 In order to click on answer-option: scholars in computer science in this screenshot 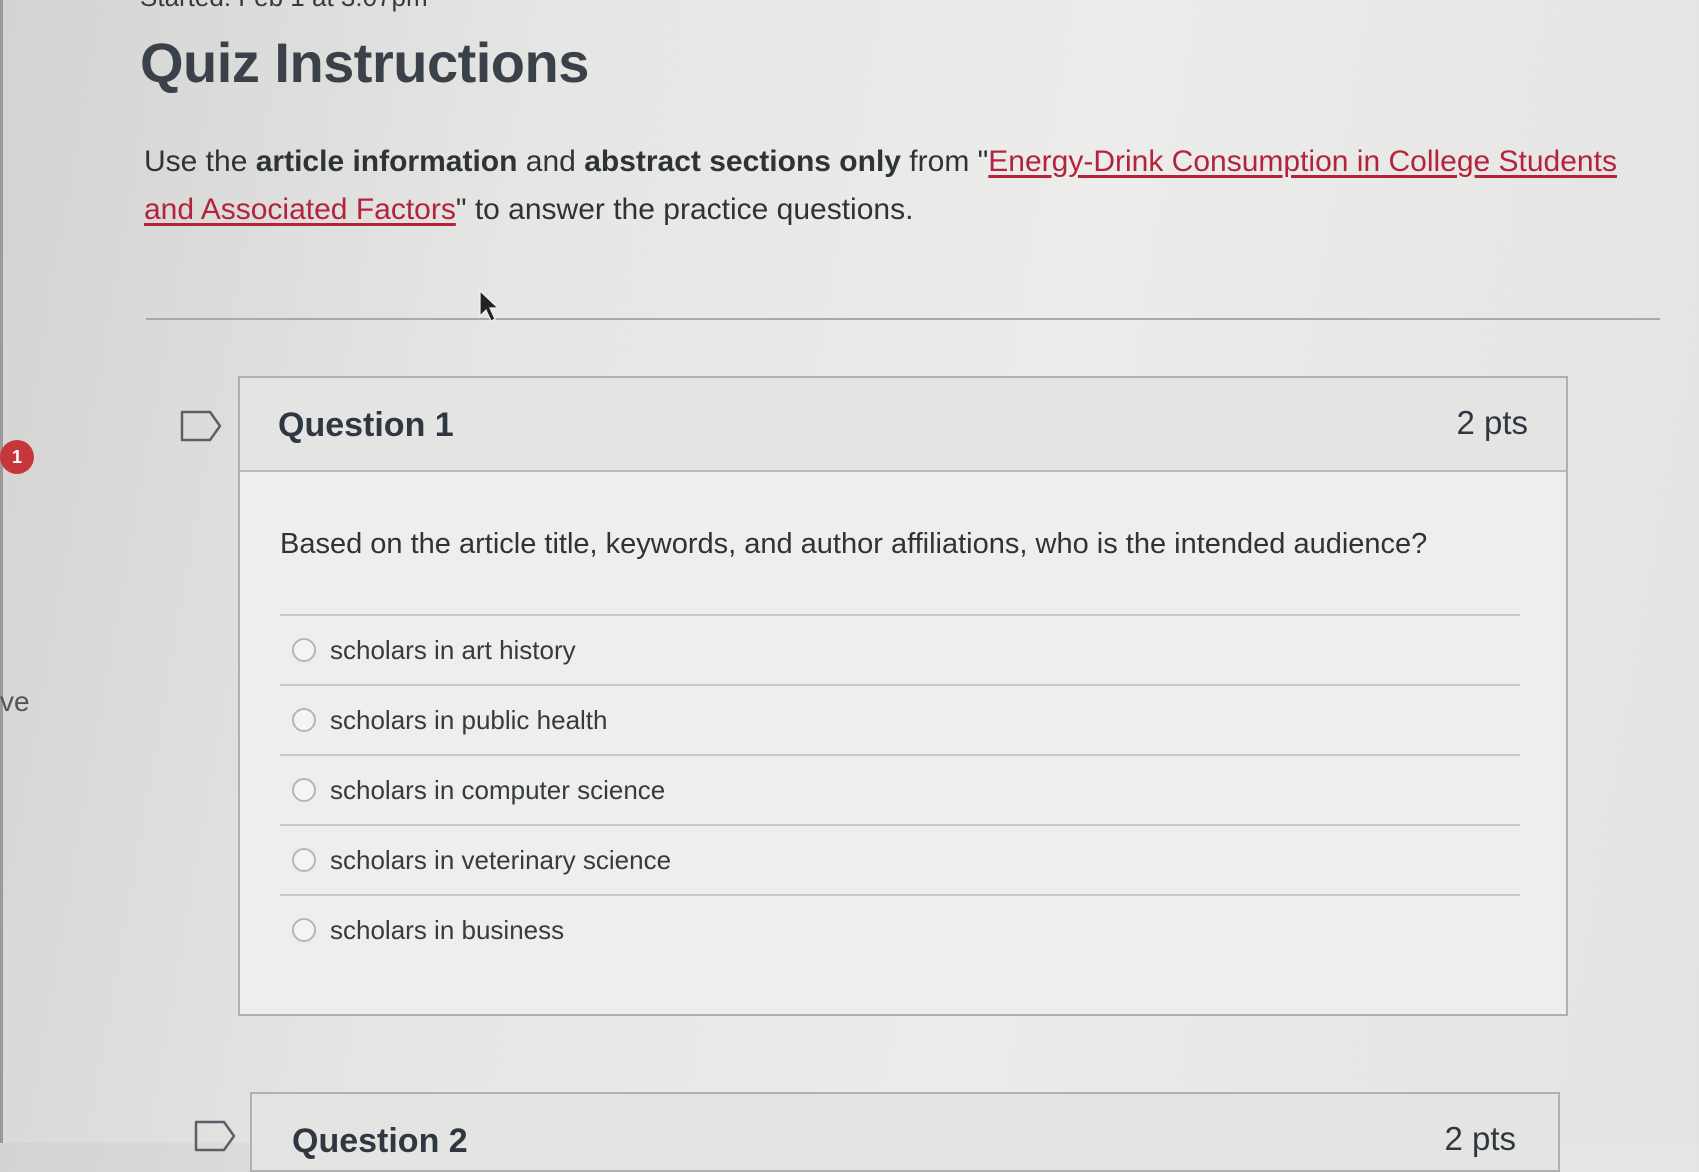, I will do `click(900, 789)`.